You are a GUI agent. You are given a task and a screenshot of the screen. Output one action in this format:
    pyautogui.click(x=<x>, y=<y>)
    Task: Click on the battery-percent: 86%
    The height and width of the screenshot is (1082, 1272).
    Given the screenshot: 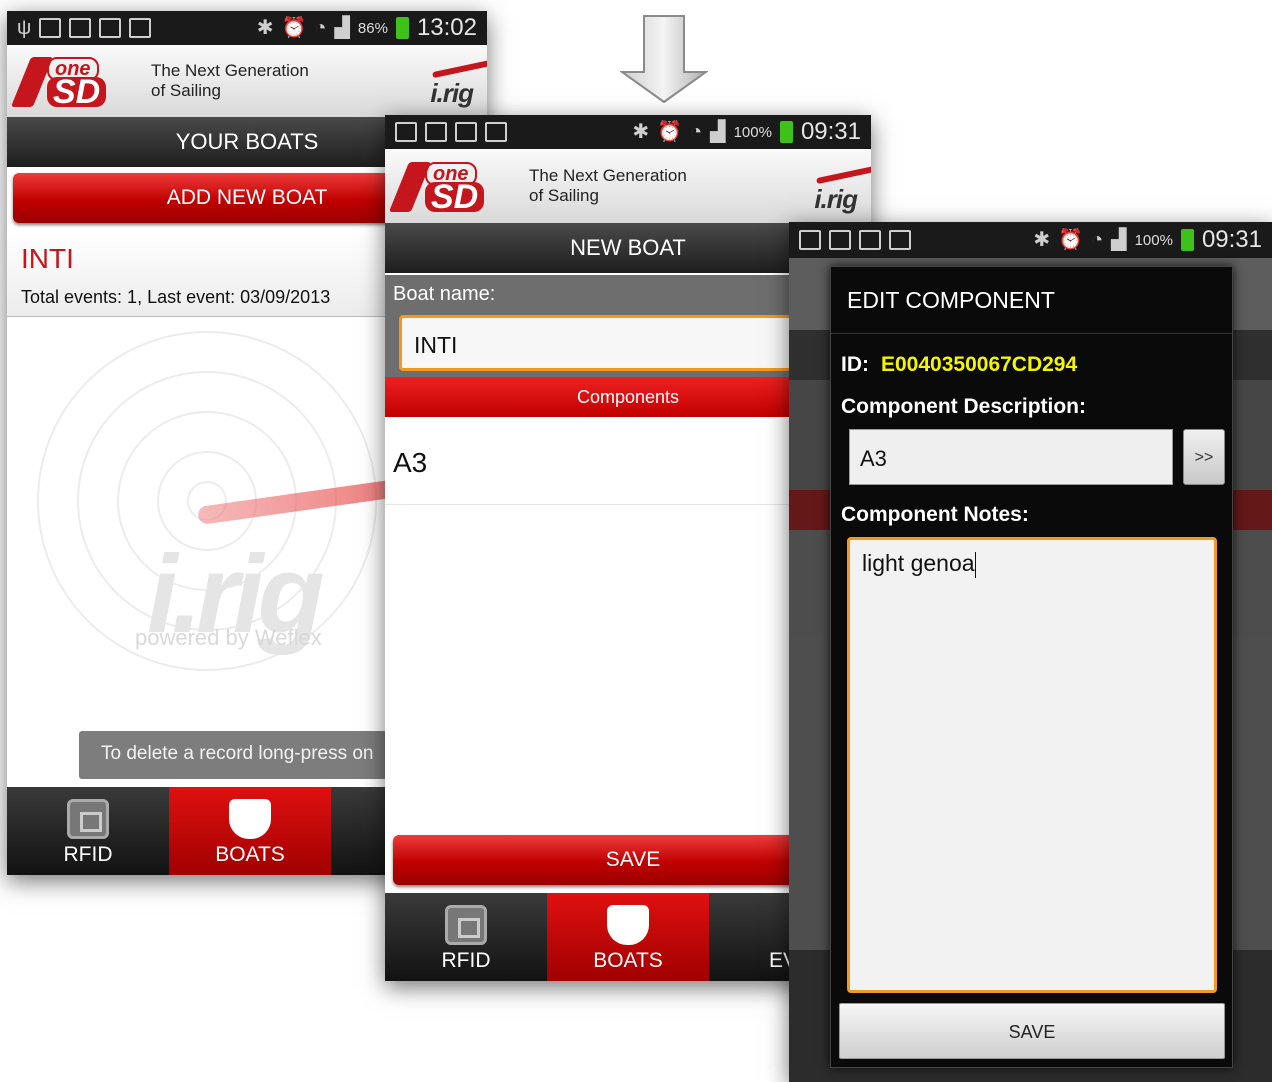 What is the action you would take?
    pyautogui.click(x=372, y=28)
    